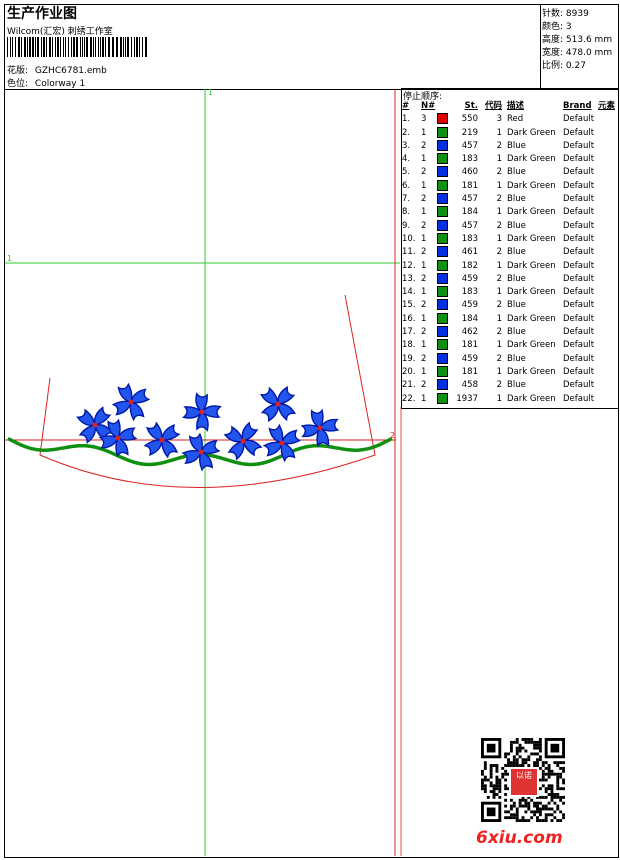  What do you see at coordinates (469, 265) in the screenshot?
I see `stitch-count: 182` at bounding box center [469, 265].